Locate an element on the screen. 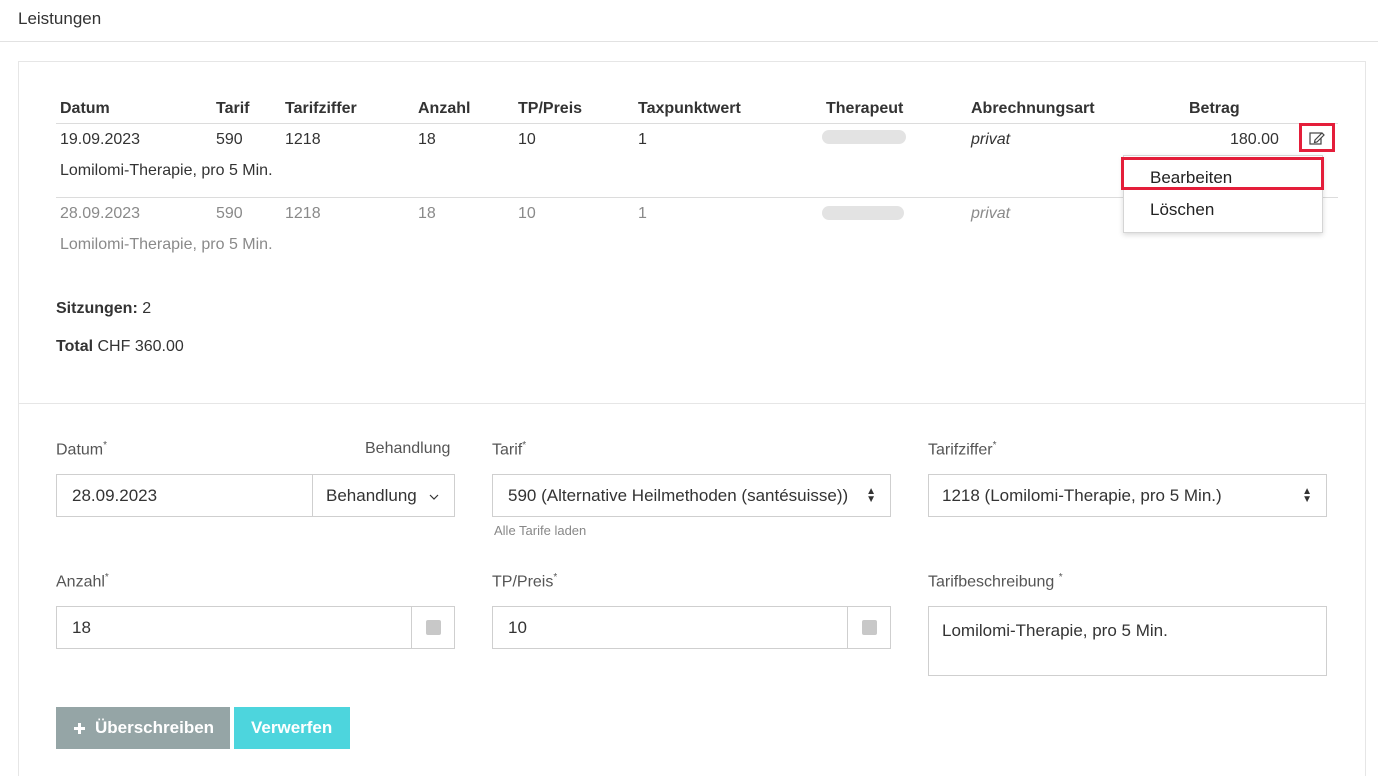  total-label: Total is located at coordinates (75, 346).